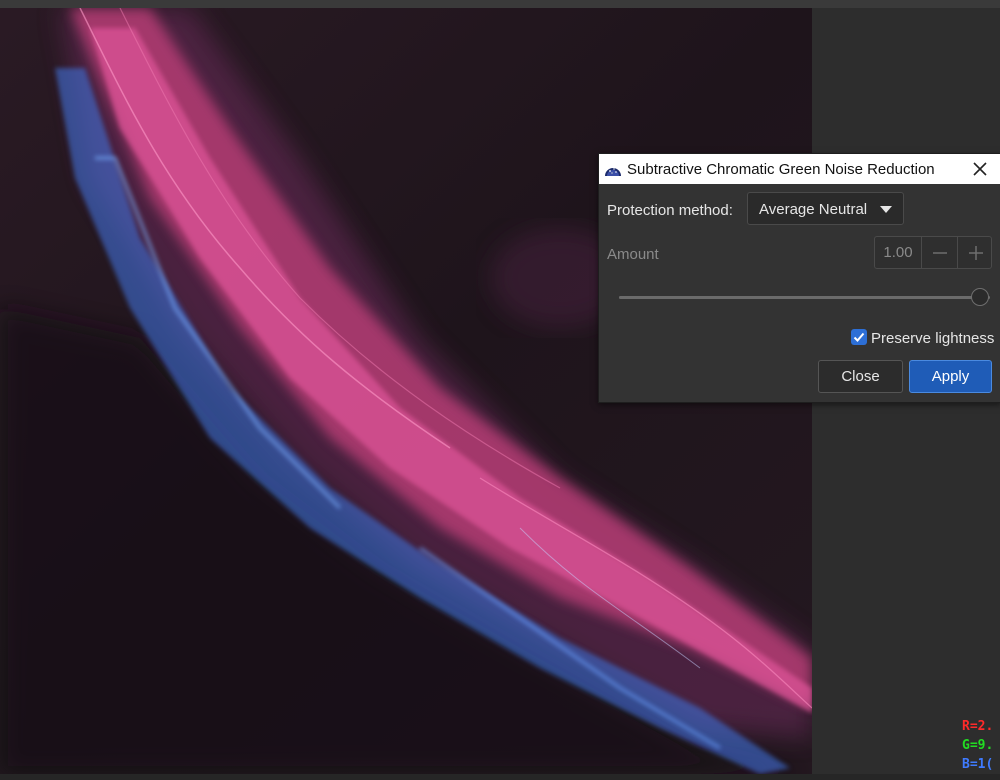 Image resolution: width=1000 pixels, height=780 pixels. What do you see at coordinates (950, 376) in the screenshot?
I see `apply-button: Apply` at bounding box center [950, 376].